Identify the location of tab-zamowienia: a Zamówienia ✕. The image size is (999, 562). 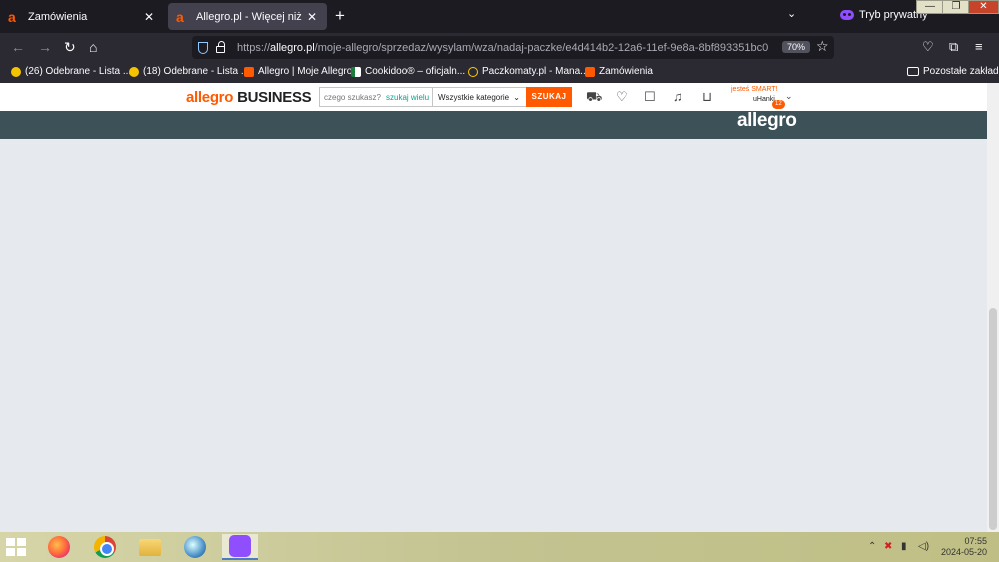
(82, 16).